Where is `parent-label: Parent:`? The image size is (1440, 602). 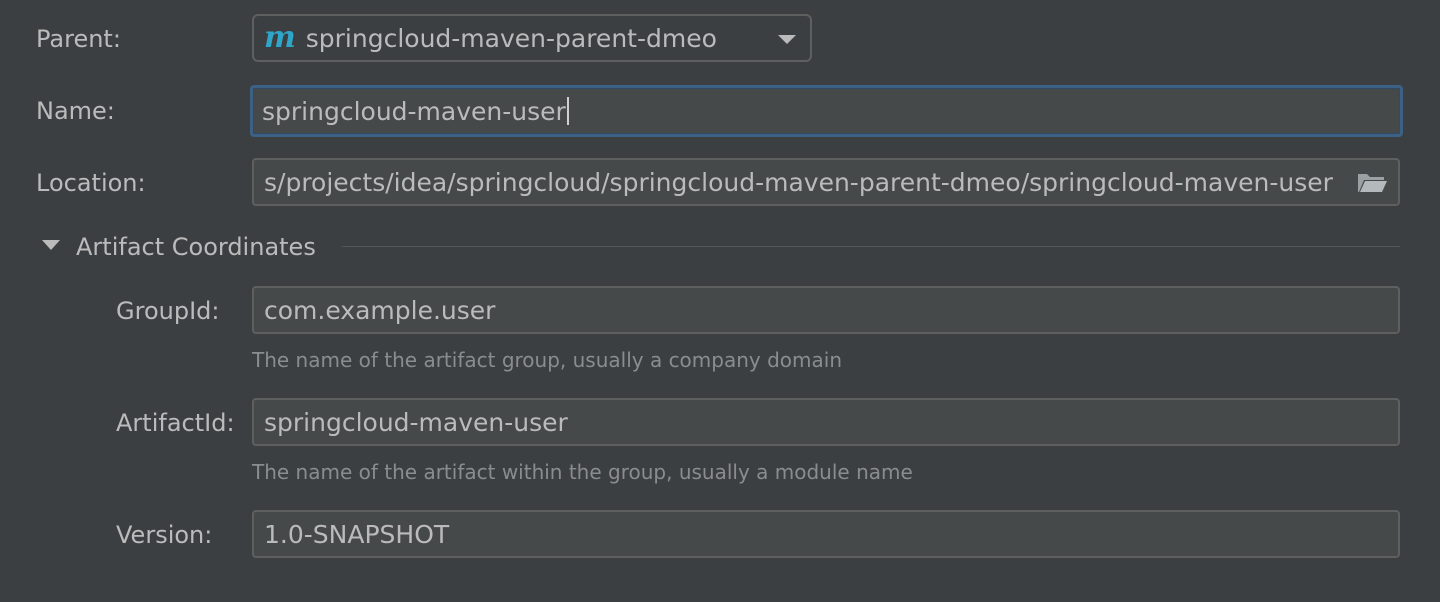
parent-label: Parent: is located at coordinates (78, 39).